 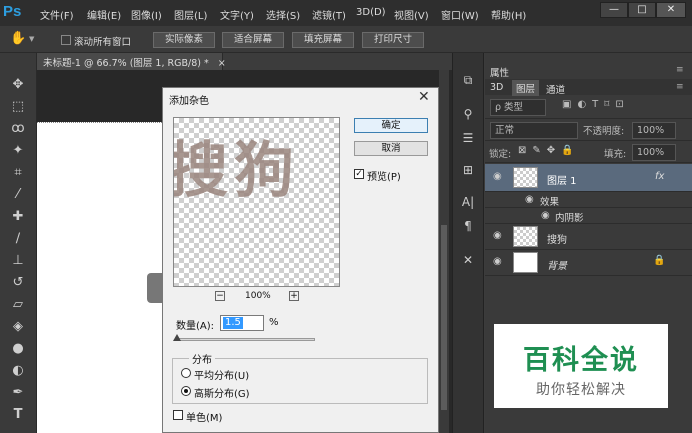 I want to click on menu-type: 文字(Y), so click(x=237, y=14).